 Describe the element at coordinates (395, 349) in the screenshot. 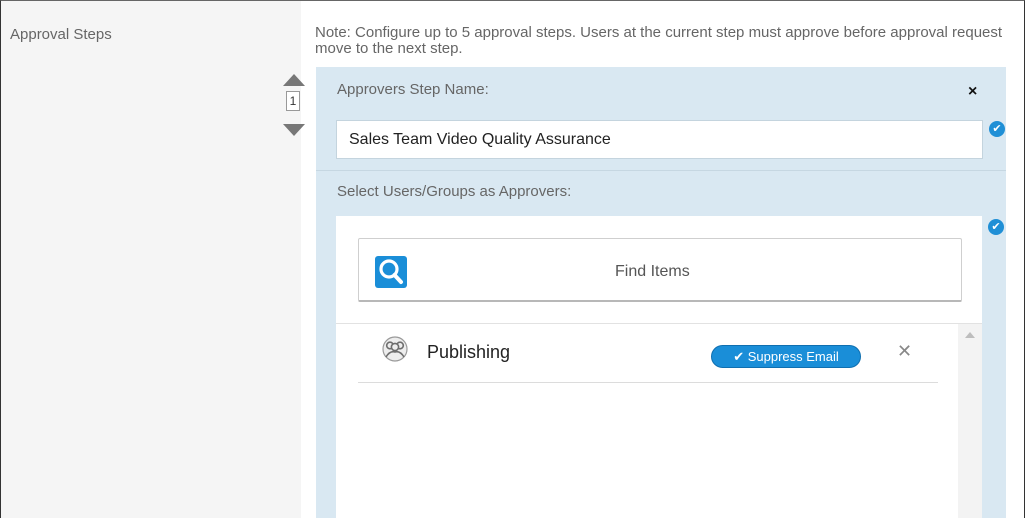

I see `group-icon` at that location.